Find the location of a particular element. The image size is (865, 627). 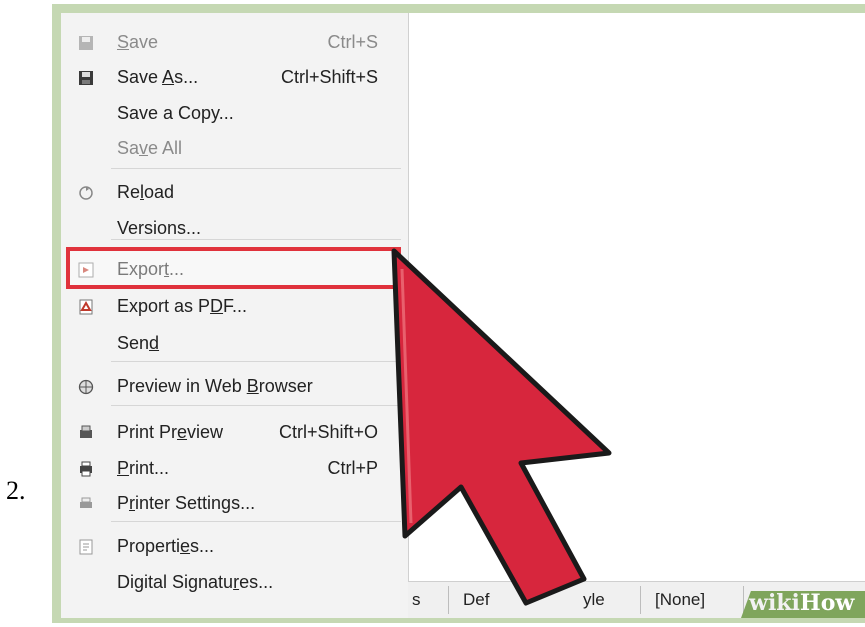

printer-settings-icon is located at coordinates (86, 504).